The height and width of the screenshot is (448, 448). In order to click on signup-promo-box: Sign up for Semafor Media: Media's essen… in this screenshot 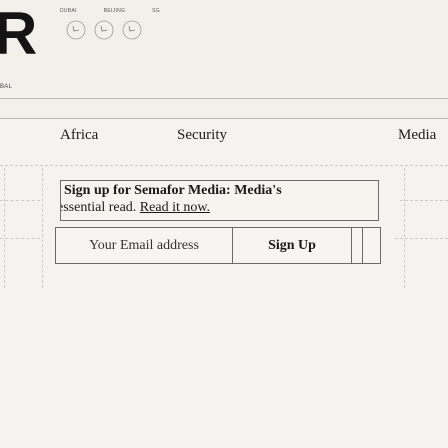, I will do `click(219, 200)`.